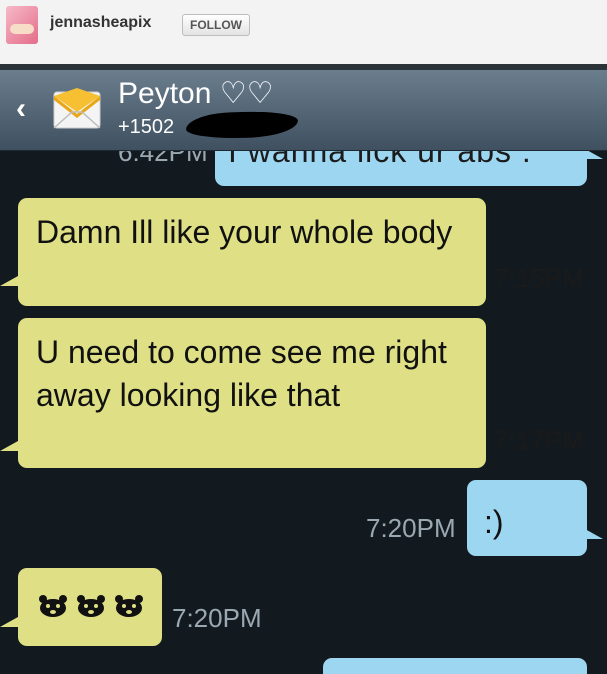 The height and width of the screenshot is (674, 607). I want to click on message-text: :), so click(494, 522).